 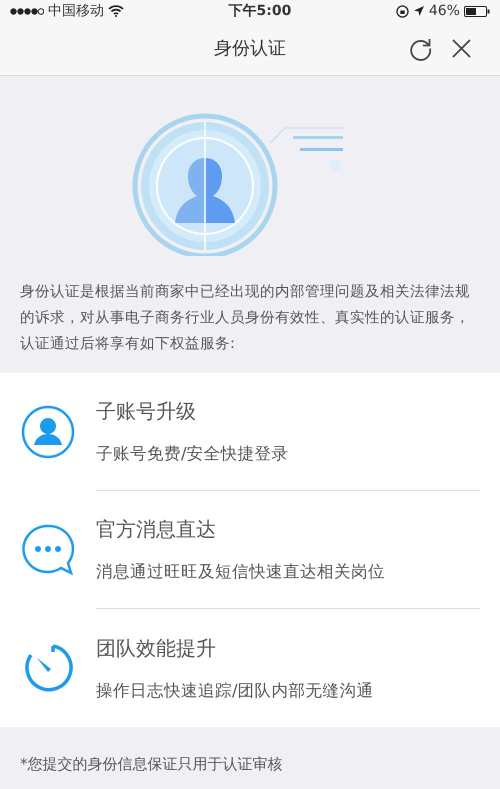 I want to click on rotation-lock-icon, so click(x=402, y=11).